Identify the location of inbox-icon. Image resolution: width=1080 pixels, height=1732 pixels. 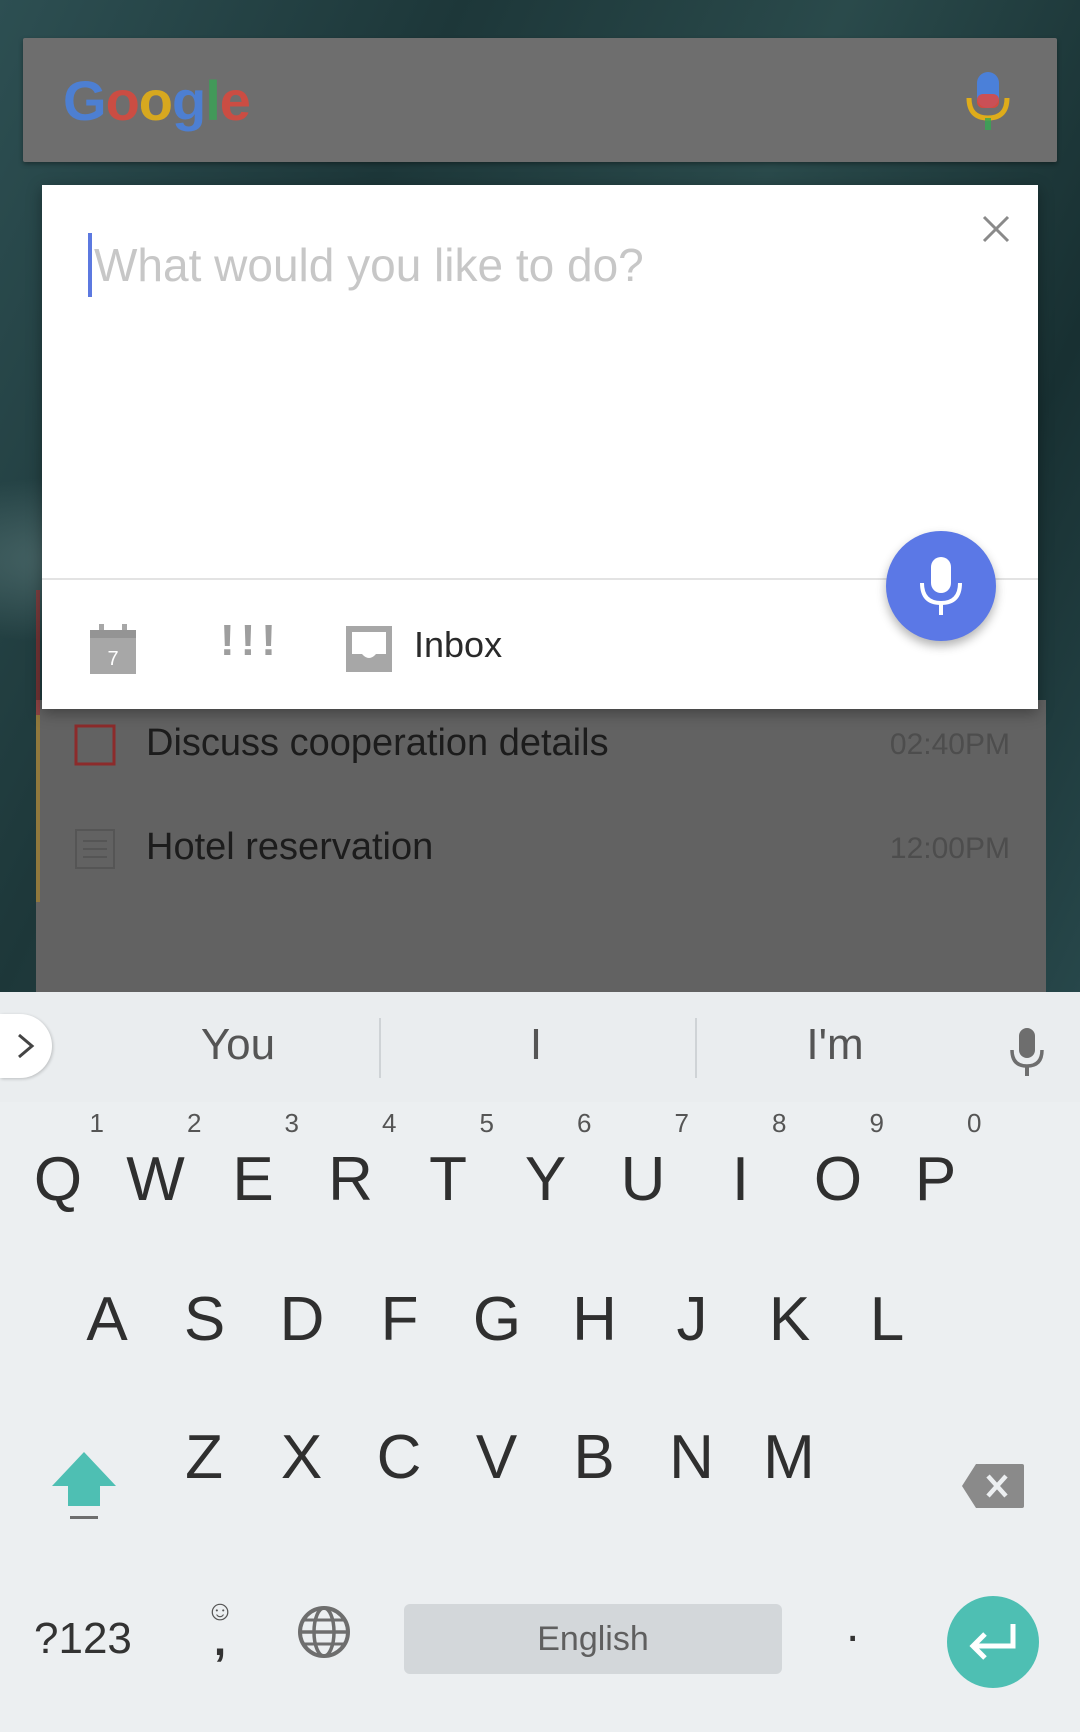
(369, 649).